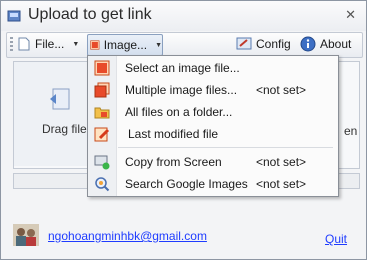 The height and width of the screenshot is (260, 367). I want to click on image-menu-button: Image... ▼, so click(125, 45).